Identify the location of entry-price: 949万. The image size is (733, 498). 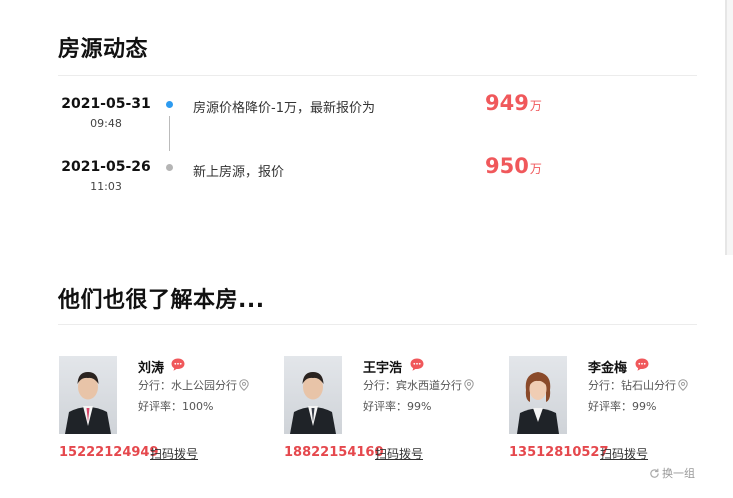
(513, 103).